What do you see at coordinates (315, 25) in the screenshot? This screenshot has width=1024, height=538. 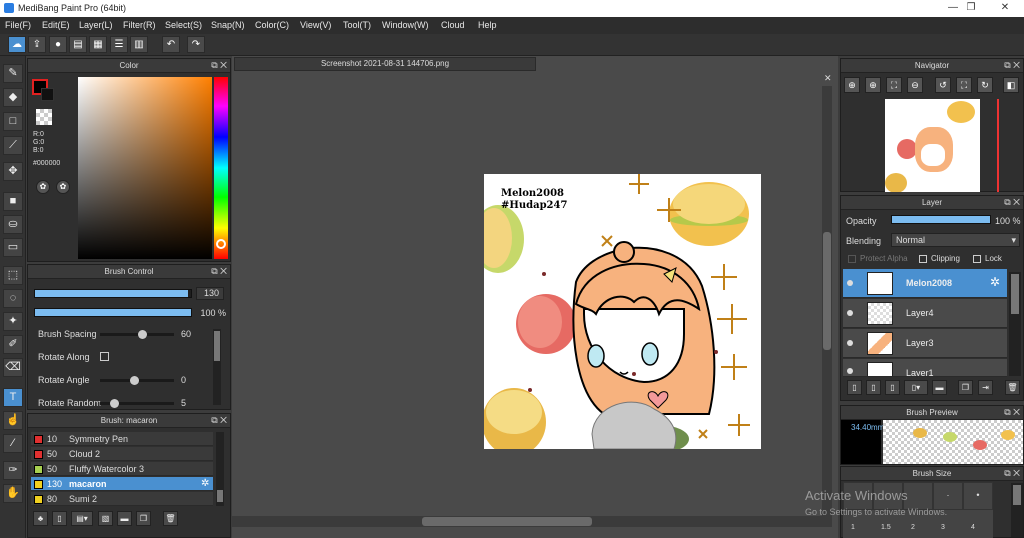 I see `menu-view: View(V)` at bounding box center [315, 25].